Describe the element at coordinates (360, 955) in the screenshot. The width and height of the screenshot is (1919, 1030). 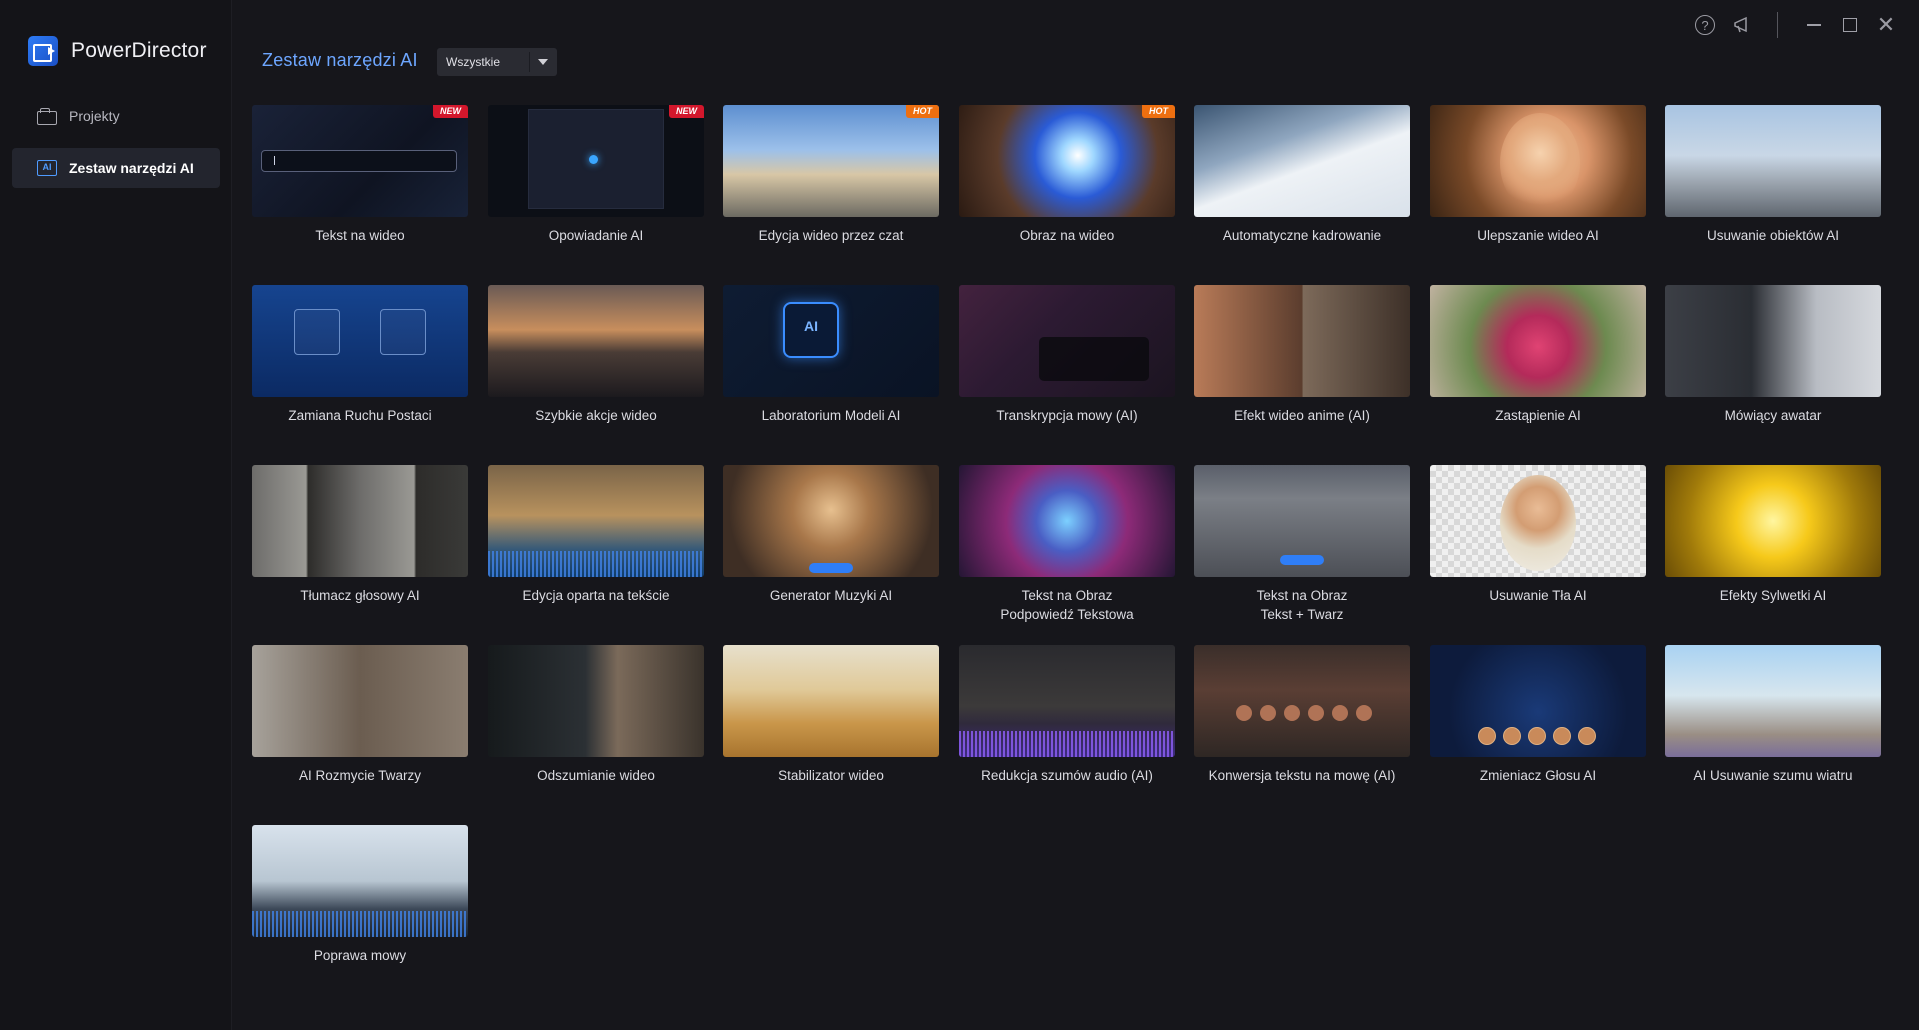
I see `tool-label: Poprawa mowy` at that location.